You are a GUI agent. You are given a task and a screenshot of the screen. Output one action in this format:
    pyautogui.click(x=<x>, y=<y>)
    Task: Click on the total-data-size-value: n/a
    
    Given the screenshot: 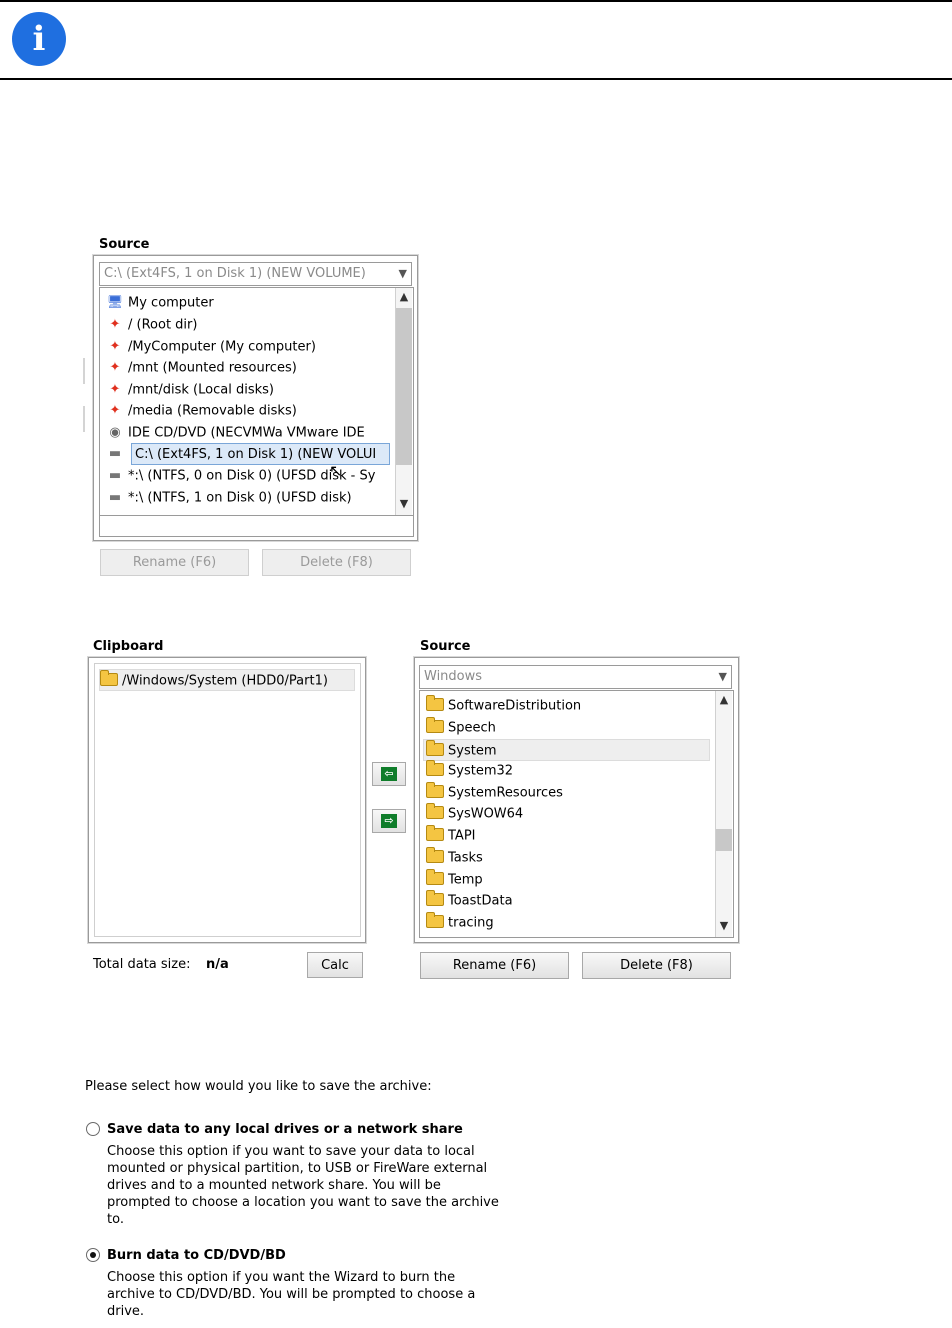 What is the action you would take?
    pyautogui.click(x=217, y=964)
    